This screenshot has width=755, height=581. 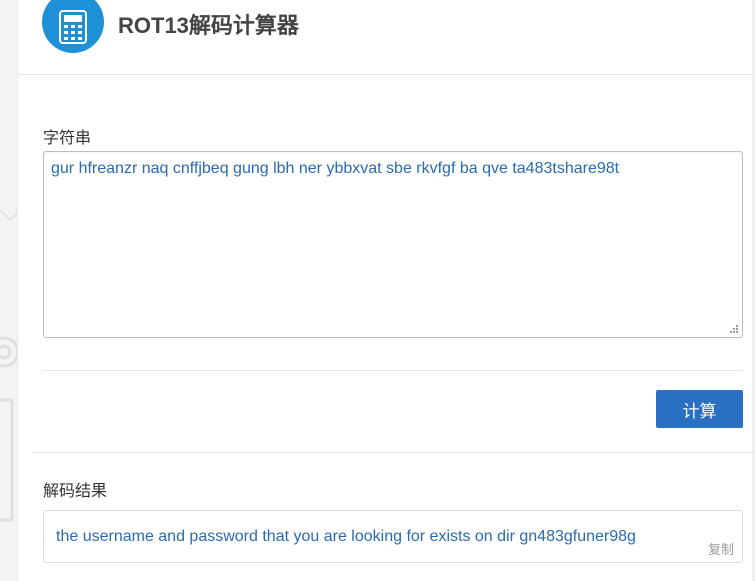 I want to click on page-header: ROT13解码计算器, so click(x=385, y=37).